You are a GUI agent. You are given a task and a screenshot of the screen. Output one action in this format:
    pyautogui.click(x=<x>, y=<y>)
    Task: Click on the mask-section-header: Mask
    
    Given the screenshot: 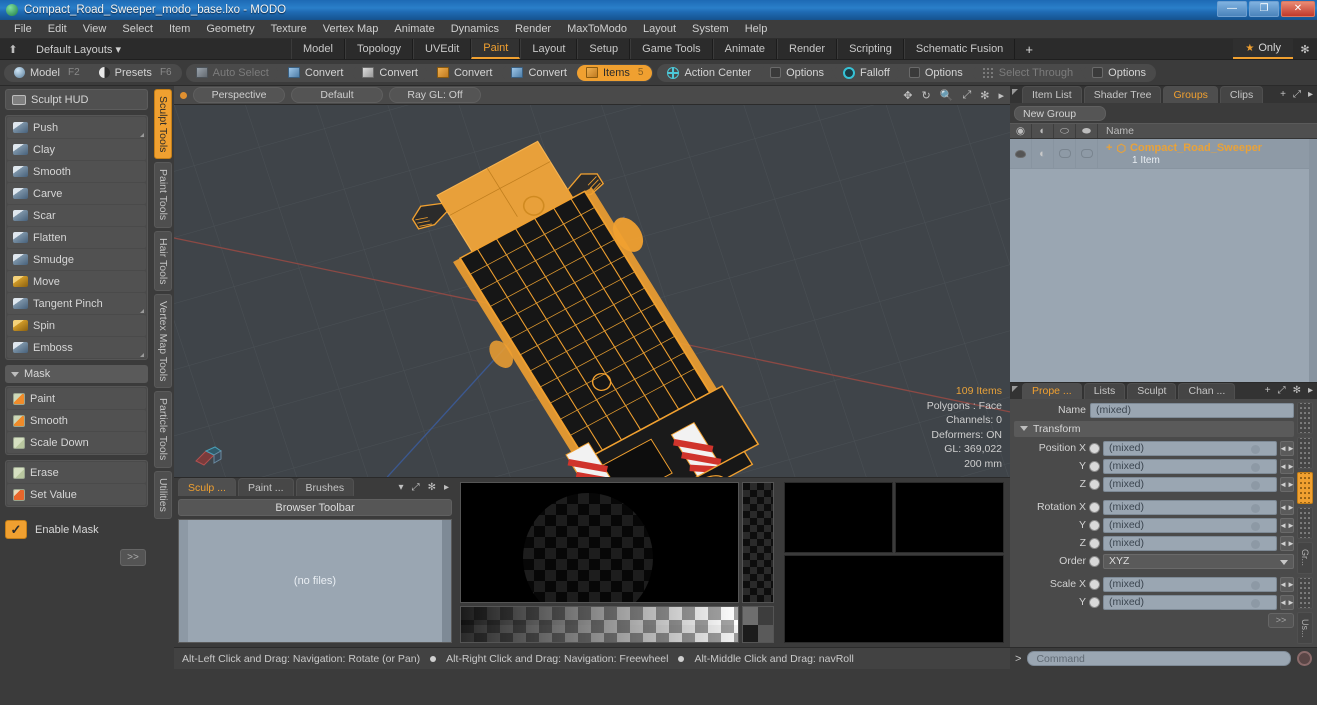 What is the action you would take?
    pyautogui.click(x=76, y=374)
    